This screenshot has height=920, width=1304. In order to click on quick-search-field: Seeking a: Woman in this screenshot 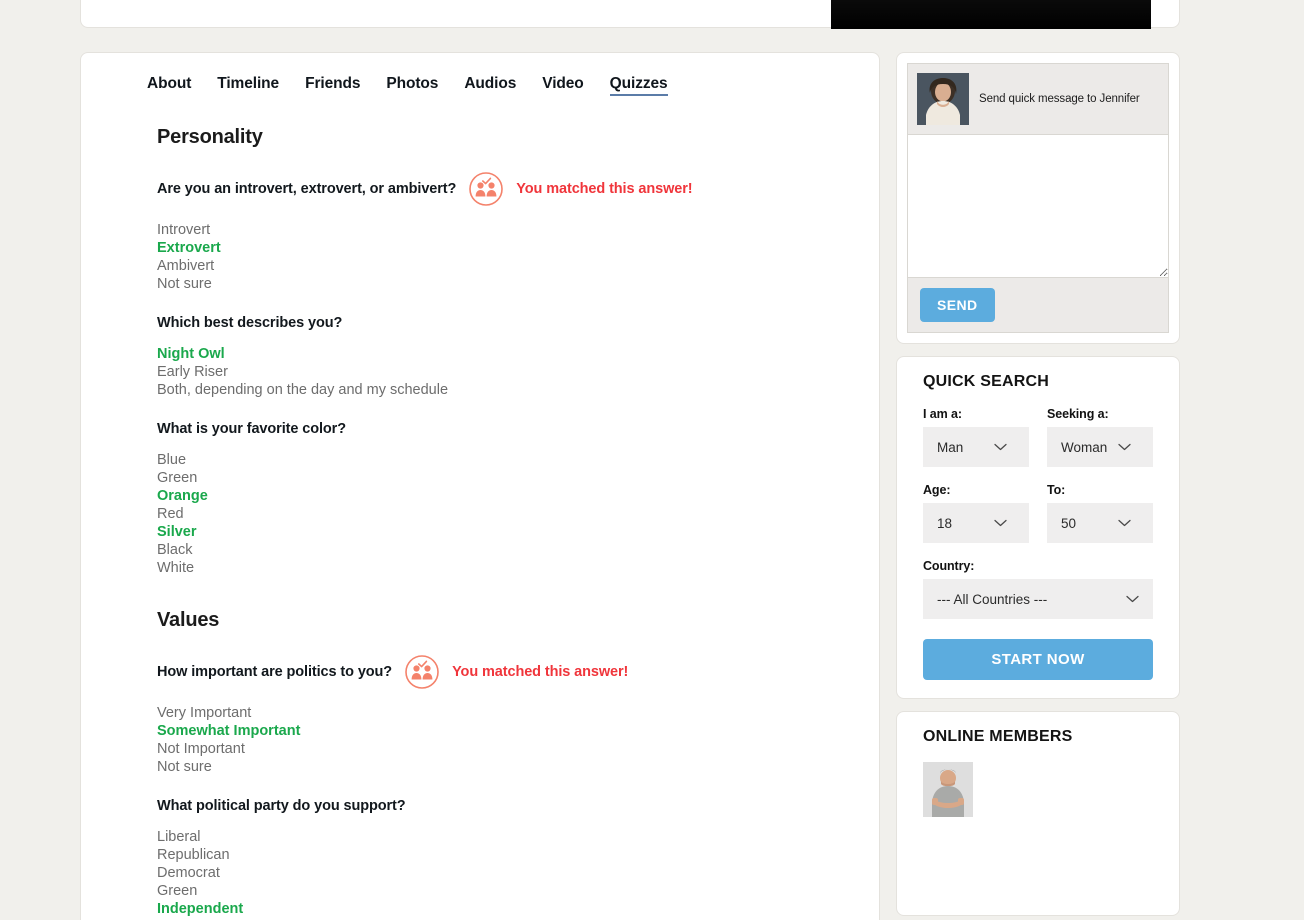, I will do `click(1100, 445)`.